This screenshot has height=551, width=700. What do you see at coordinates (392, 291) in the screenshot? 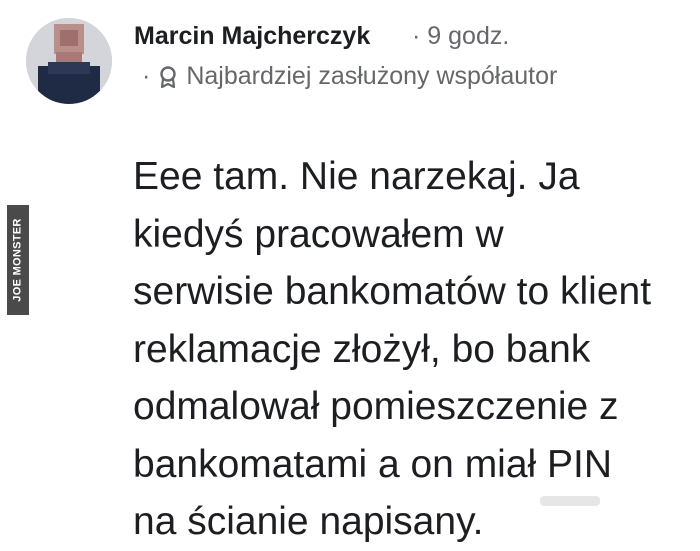
I see `comment-line: serwisie bankomatów to klient` at bounding box center [392, 291].